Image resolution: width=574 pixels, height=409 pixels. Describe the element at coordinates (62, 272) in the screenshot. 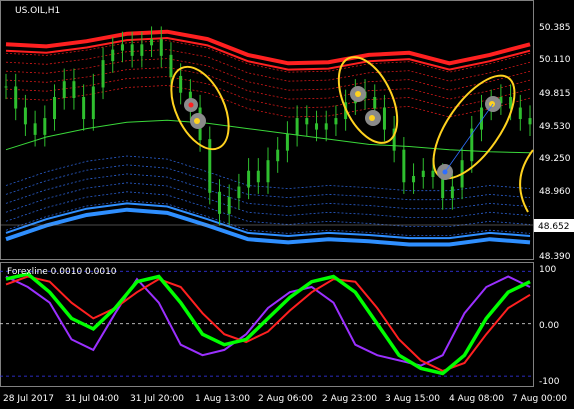

I see `indicator-label: Forexline 0.0010 0.0010` at that location.